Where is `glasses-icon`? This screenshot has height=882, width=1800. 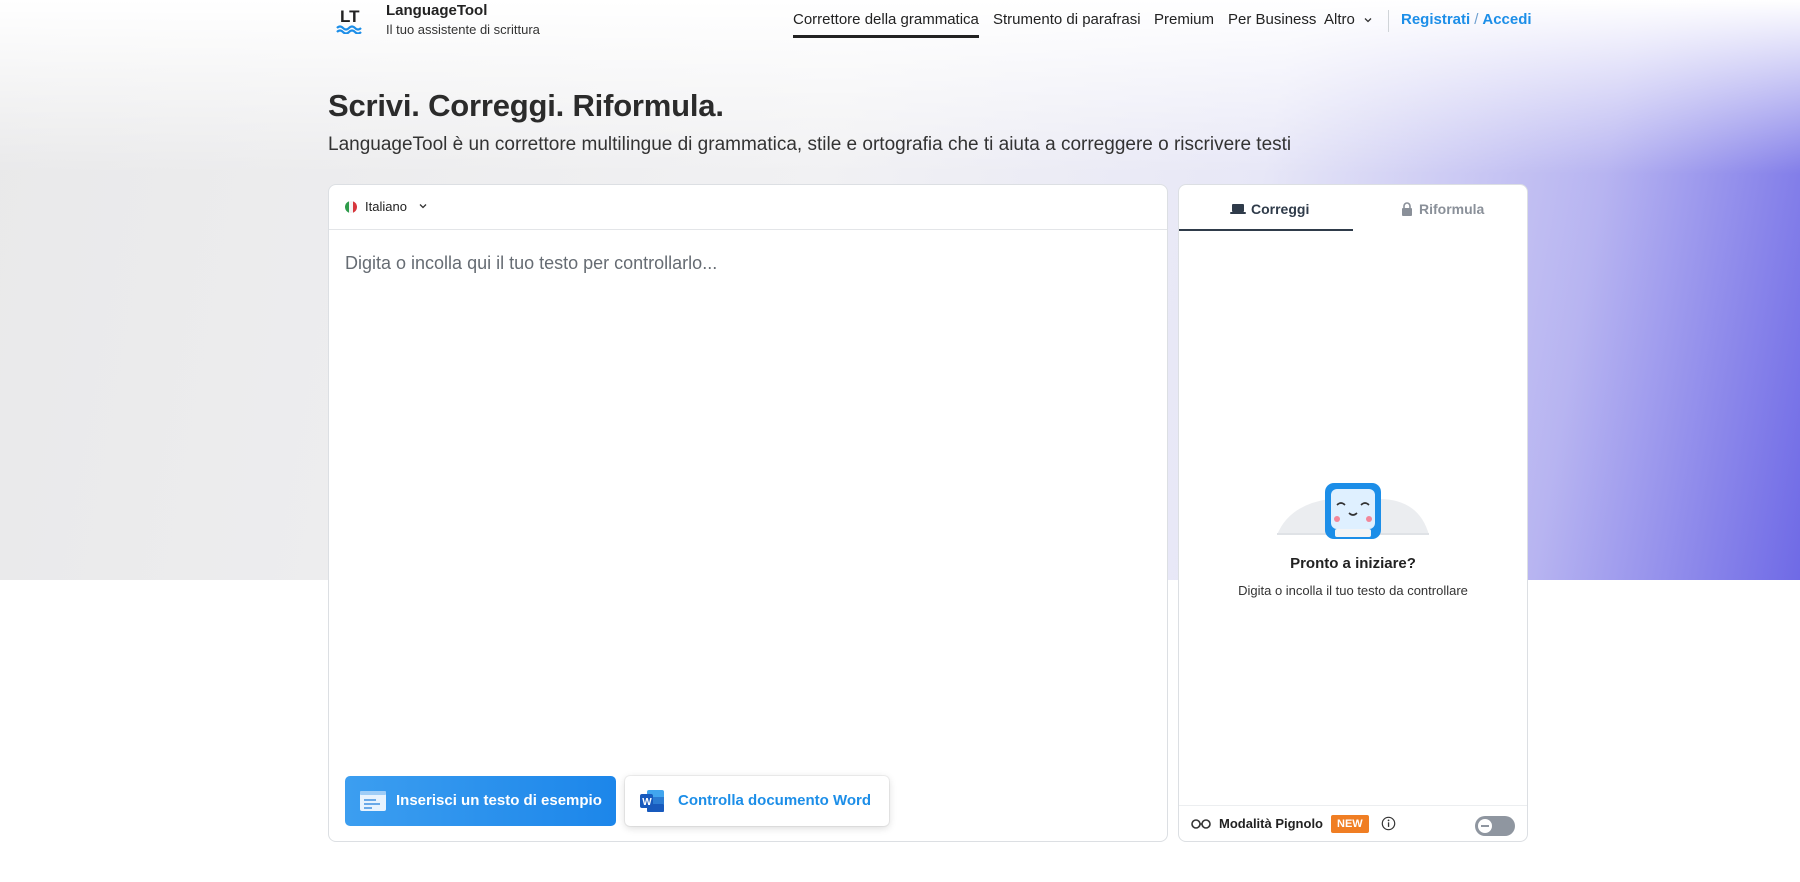 glasses-icon is located at coordinates (1201, 824).